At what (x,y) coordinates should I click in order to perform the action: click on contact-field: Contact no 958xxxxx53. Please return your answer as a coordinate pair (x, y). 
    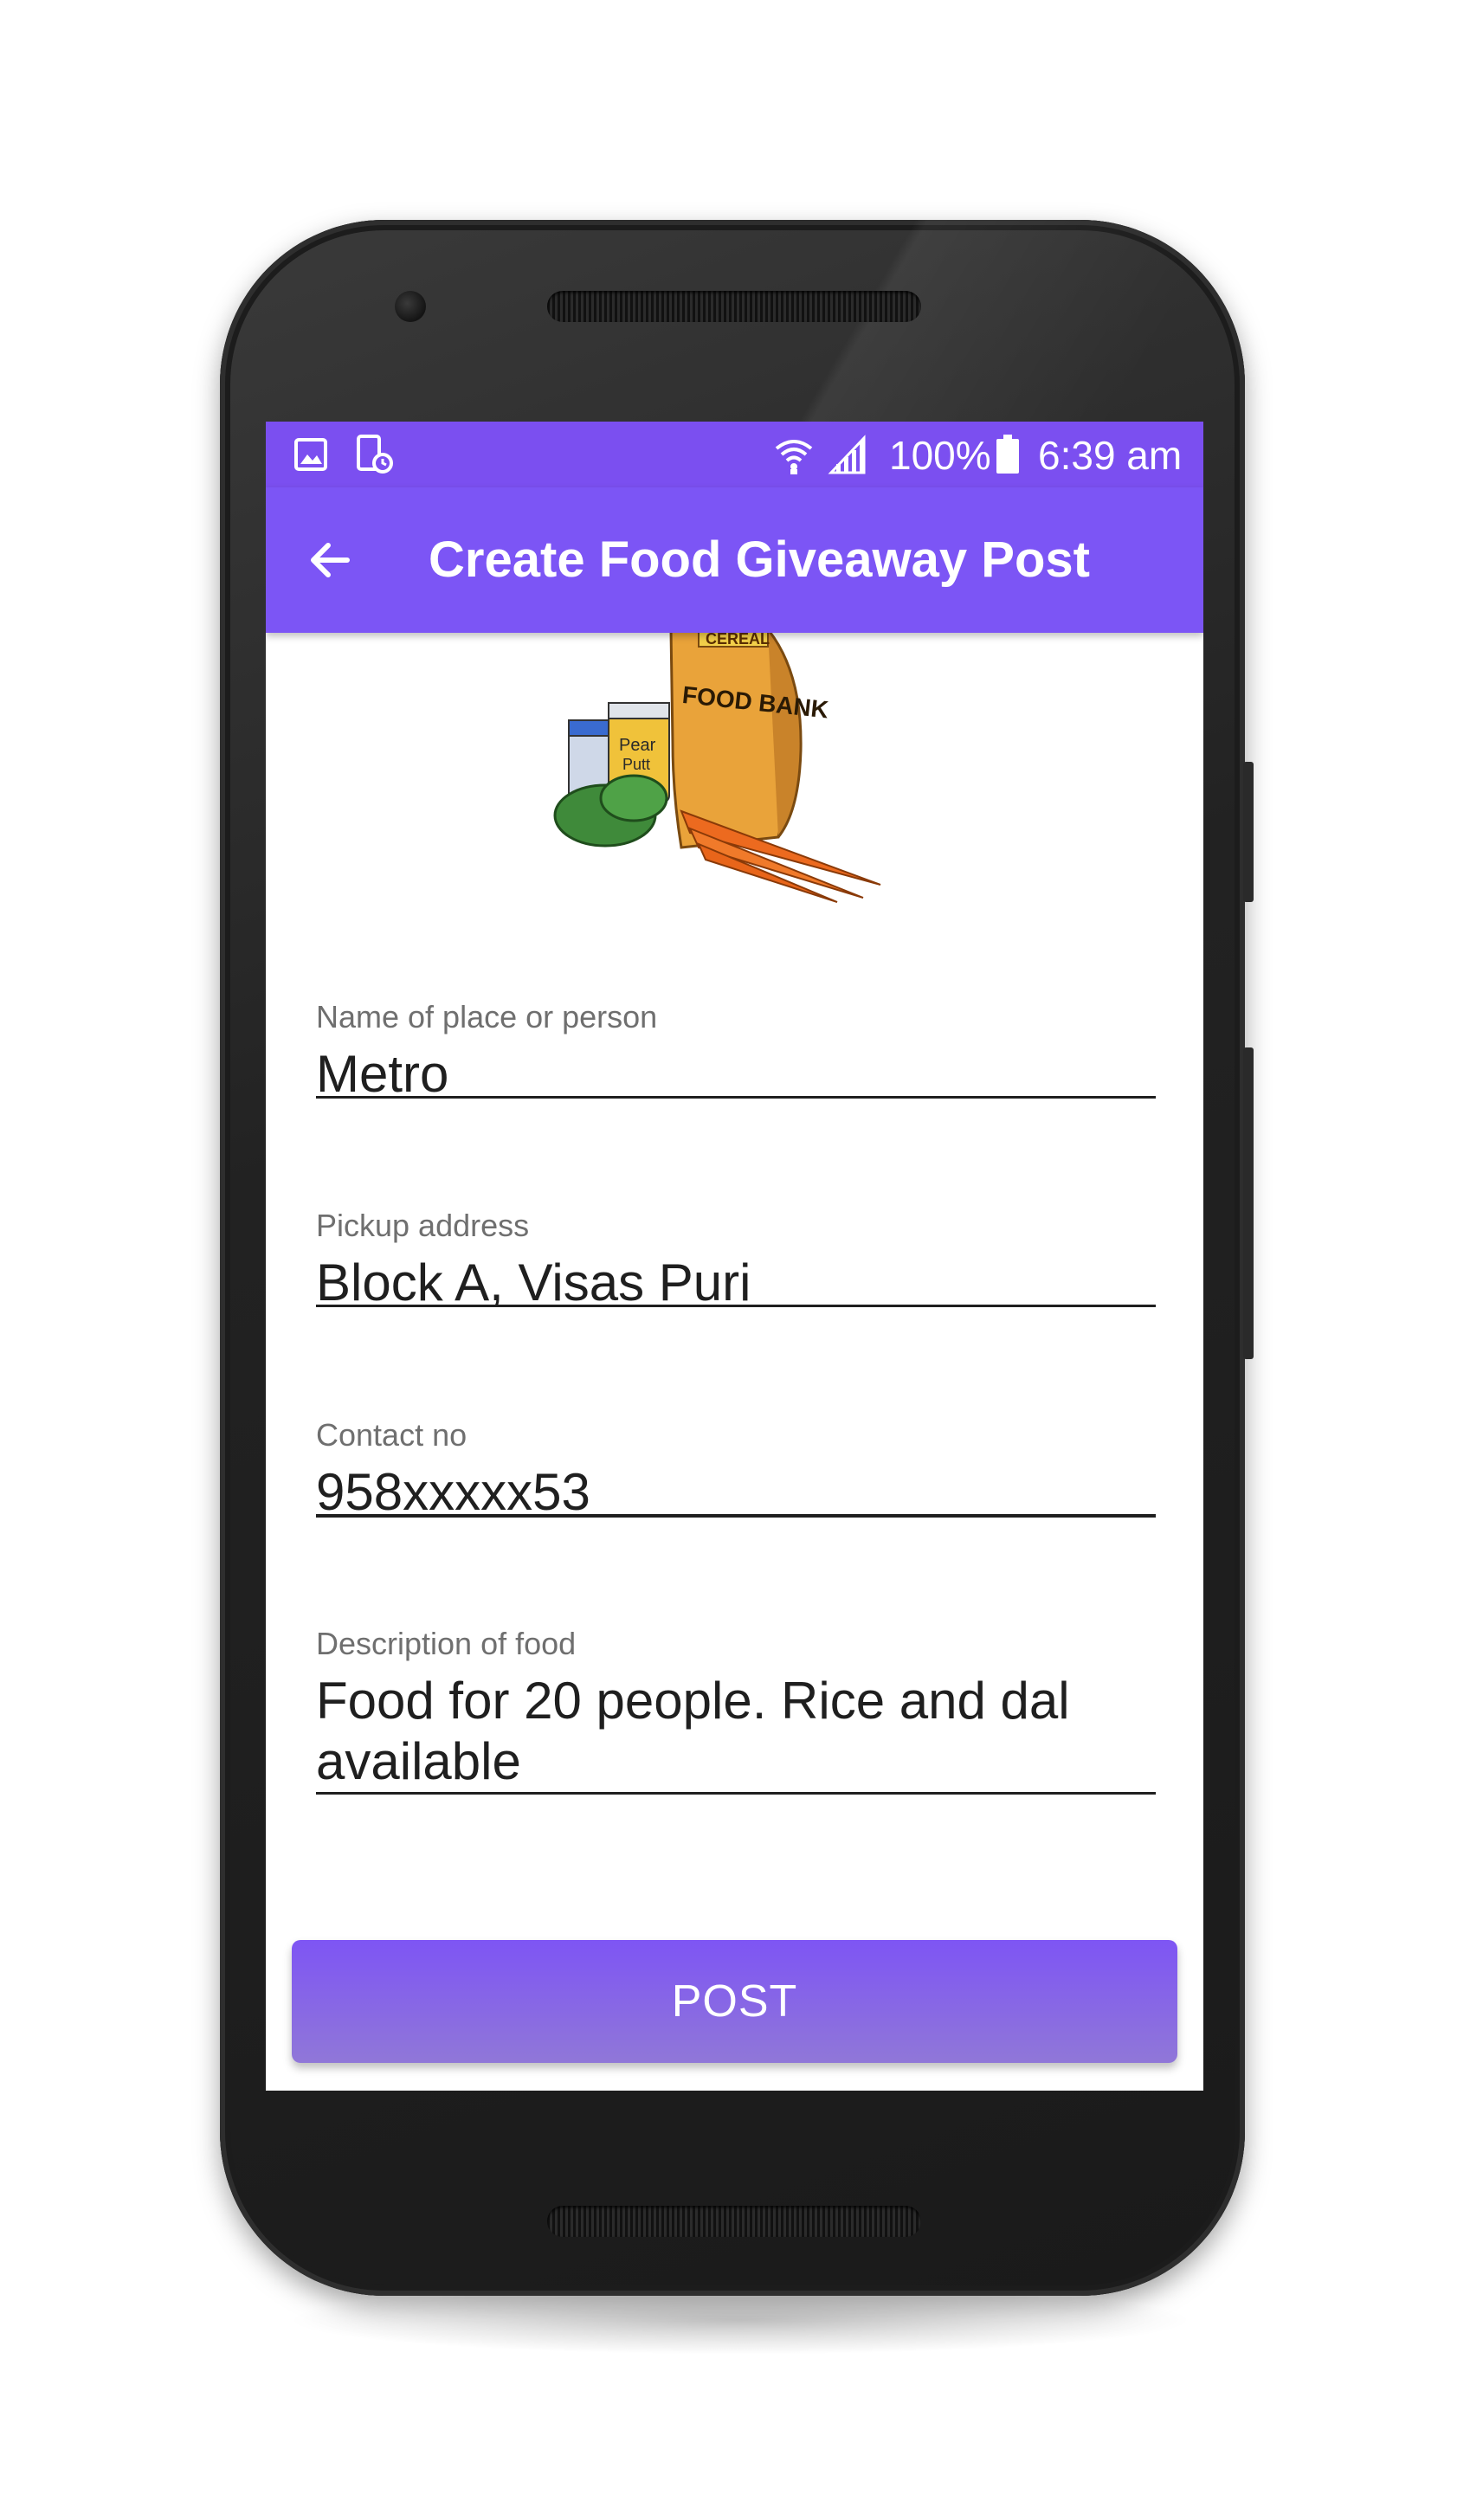
    Looking at the image, I should click on (736, 1469).